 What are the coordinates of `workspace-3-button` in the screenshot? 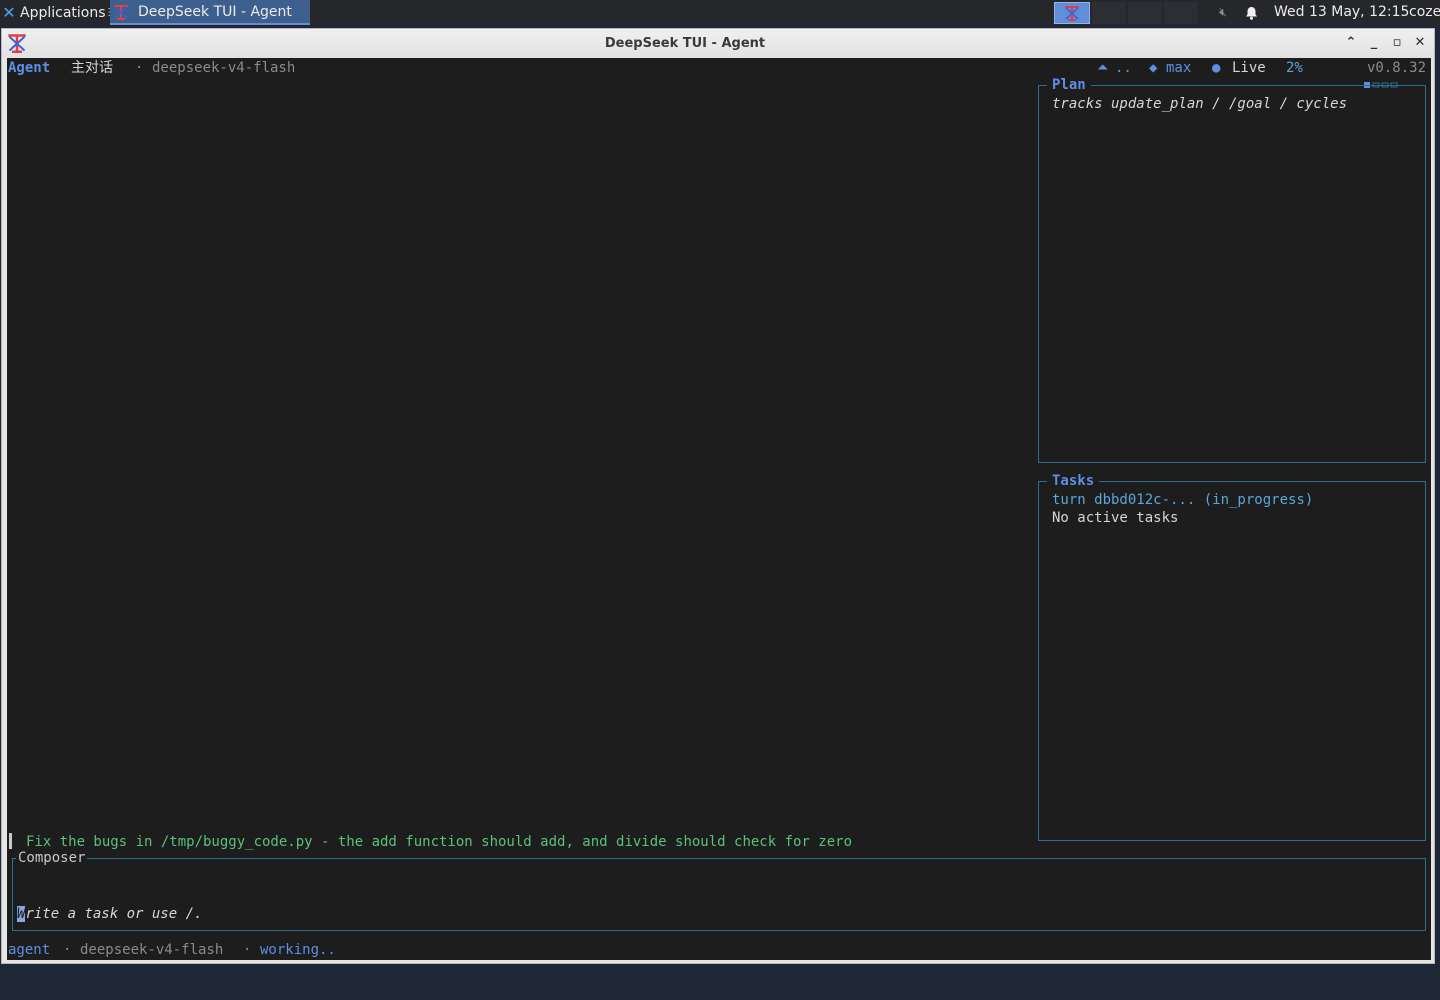 It's located at (1145, 13).